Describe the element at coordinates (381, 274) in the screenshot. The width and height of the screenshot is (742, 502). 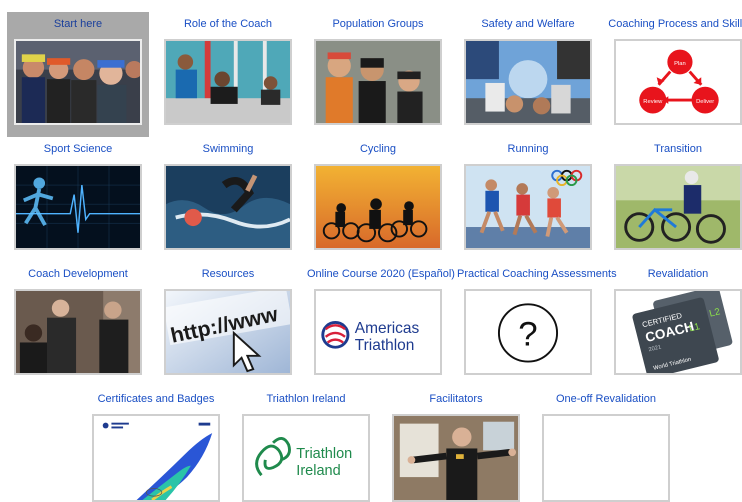
I see `tile-label: Online Course 2020 (Español)` at that location.